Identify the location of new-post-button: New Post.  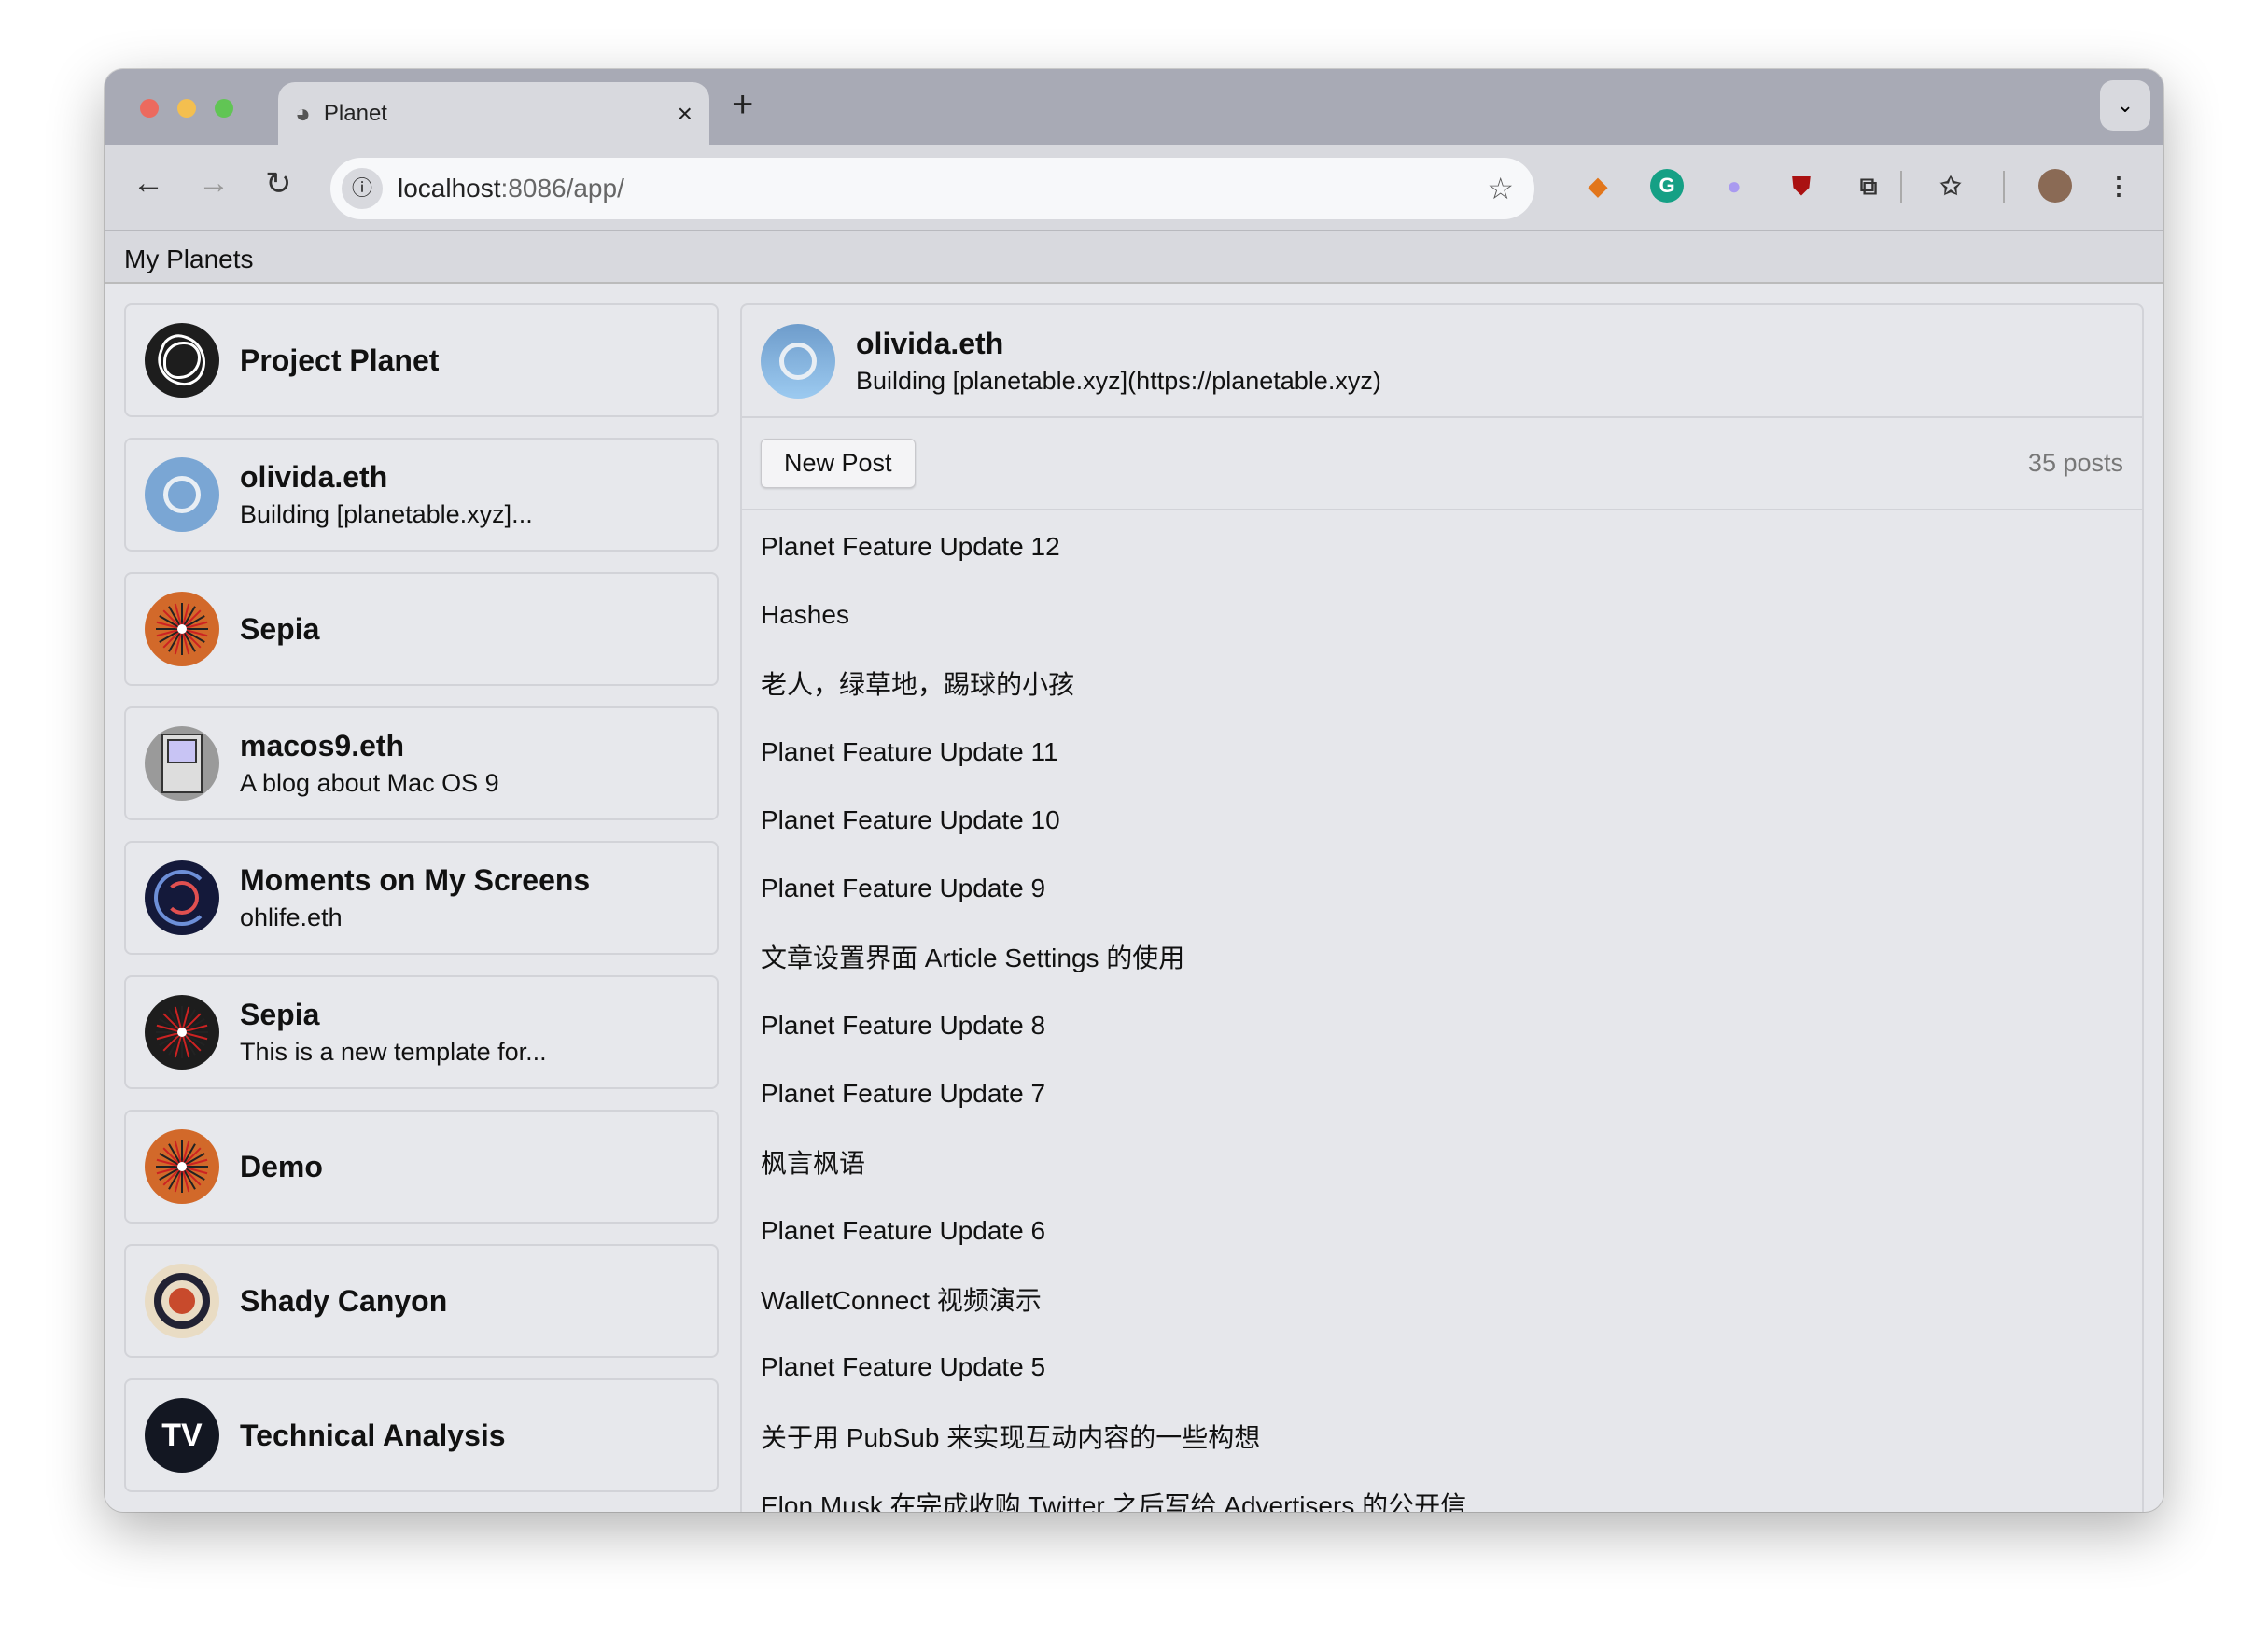
(838, 463).